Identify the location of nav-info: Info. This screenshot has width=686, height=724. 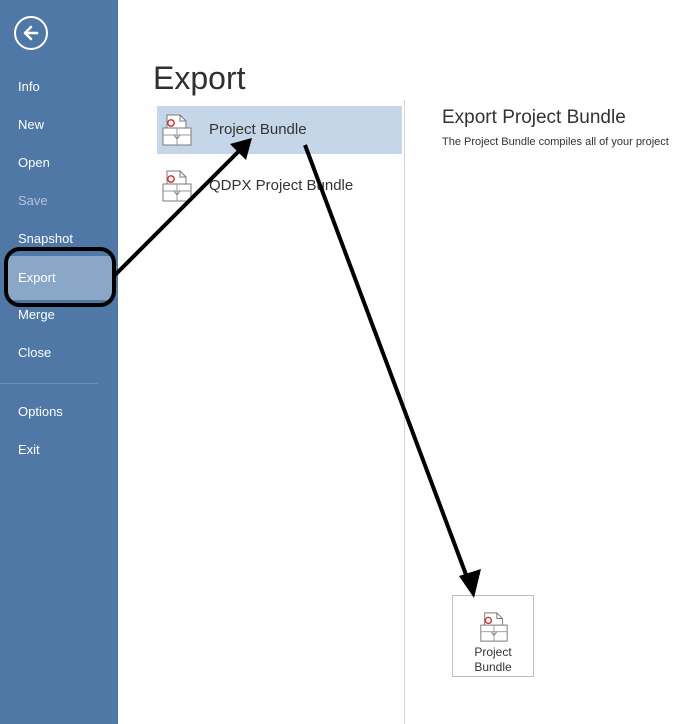
(59, 87).